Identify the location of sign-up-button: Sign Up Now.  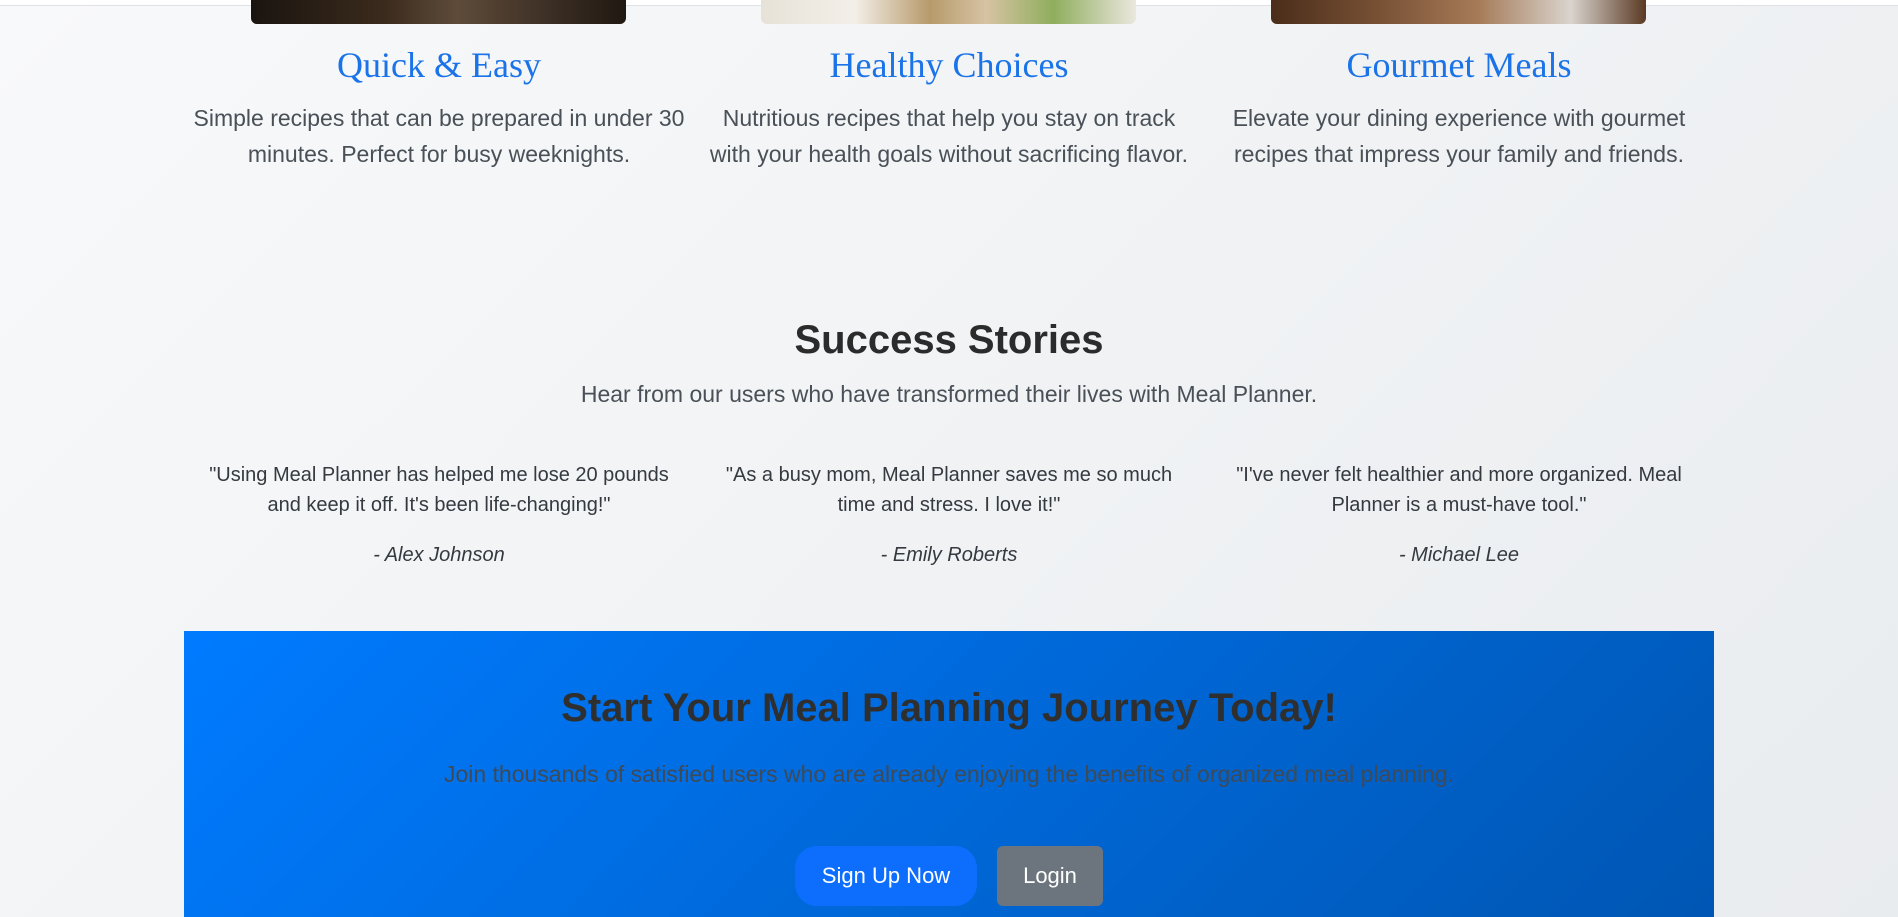
(886, 876).